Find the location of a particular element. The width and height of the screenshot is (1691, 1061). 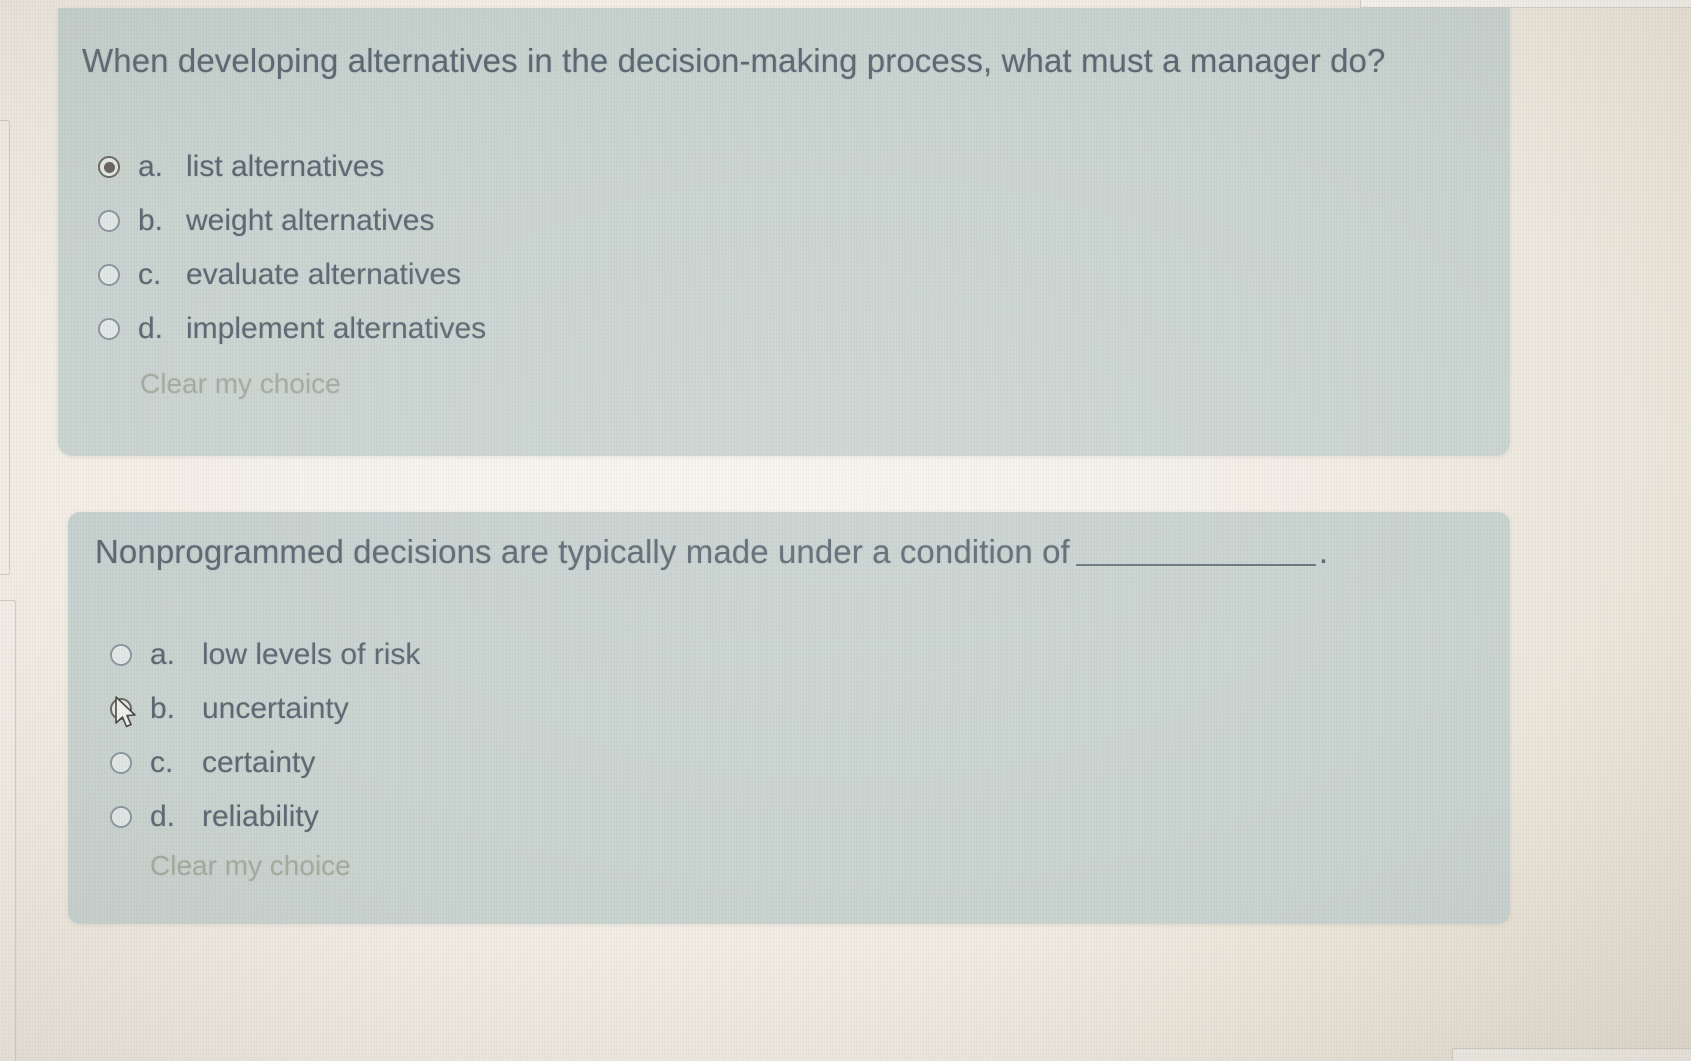

question-2-answer-blank is located at coordinates (1195, 565).